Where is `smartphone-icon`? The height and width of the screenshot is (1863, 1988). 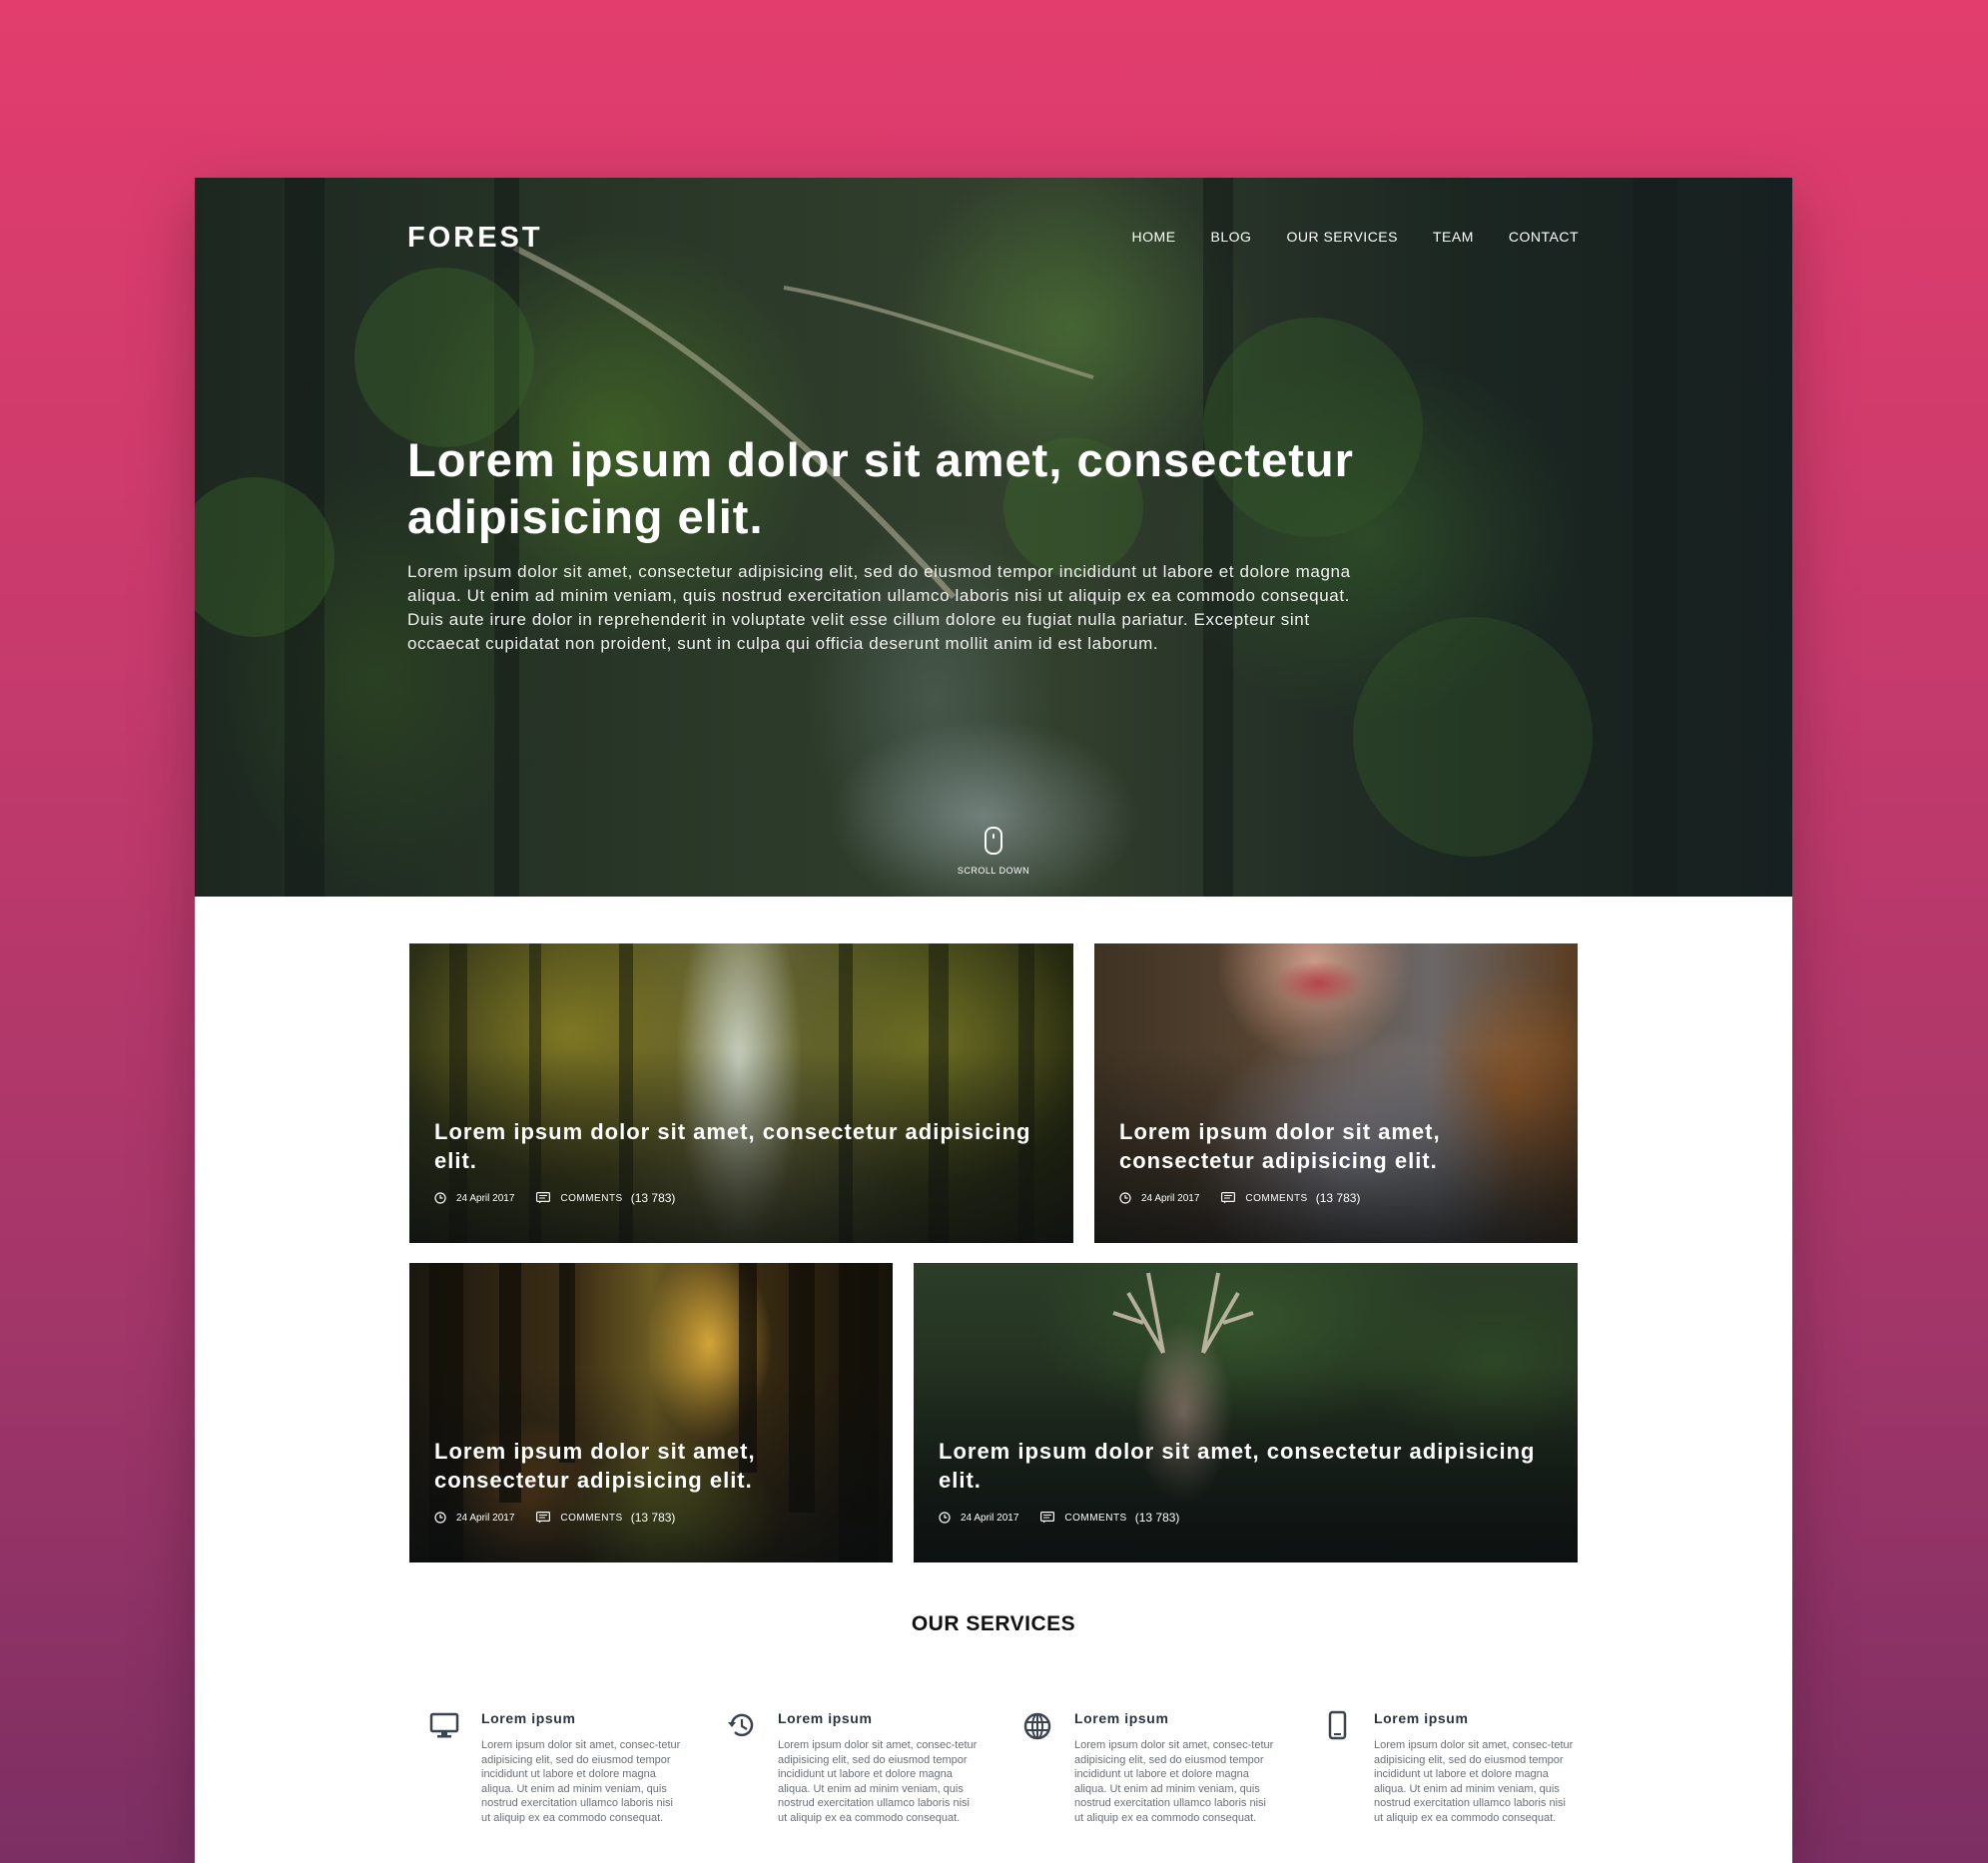 smartphone-icon is located at coordinates (1337, 1725).